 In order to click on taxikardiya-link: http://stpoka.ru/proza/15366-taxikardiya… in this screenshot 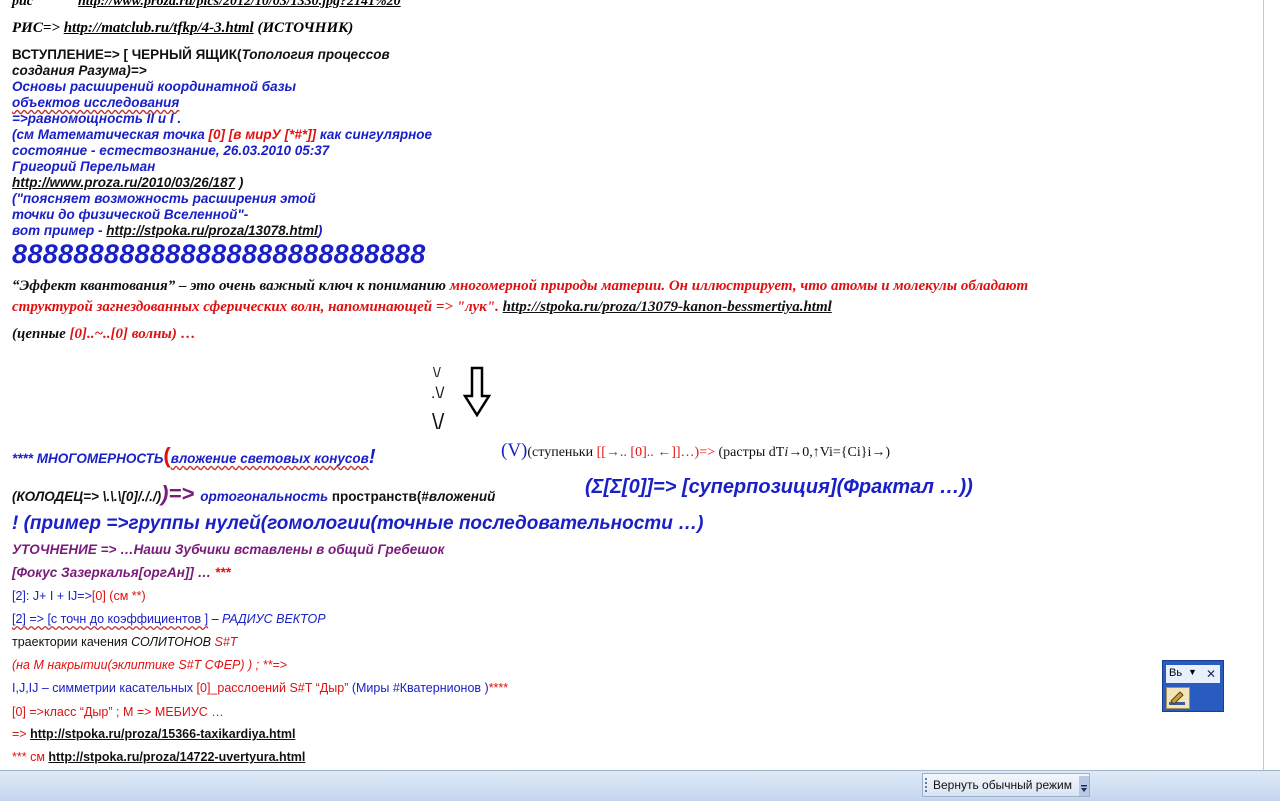, I will do `click(162, 734)`.